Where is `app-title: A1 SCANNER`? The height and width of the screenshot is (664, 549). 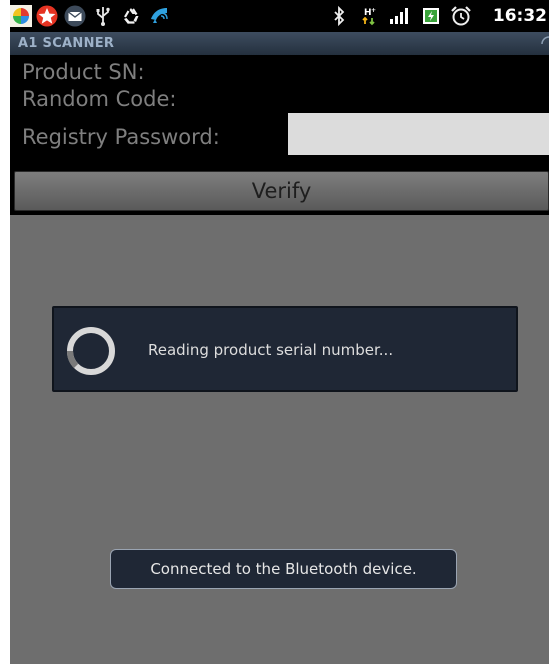 app-title: A1 SCANNER is located at coordinates (66, 43).